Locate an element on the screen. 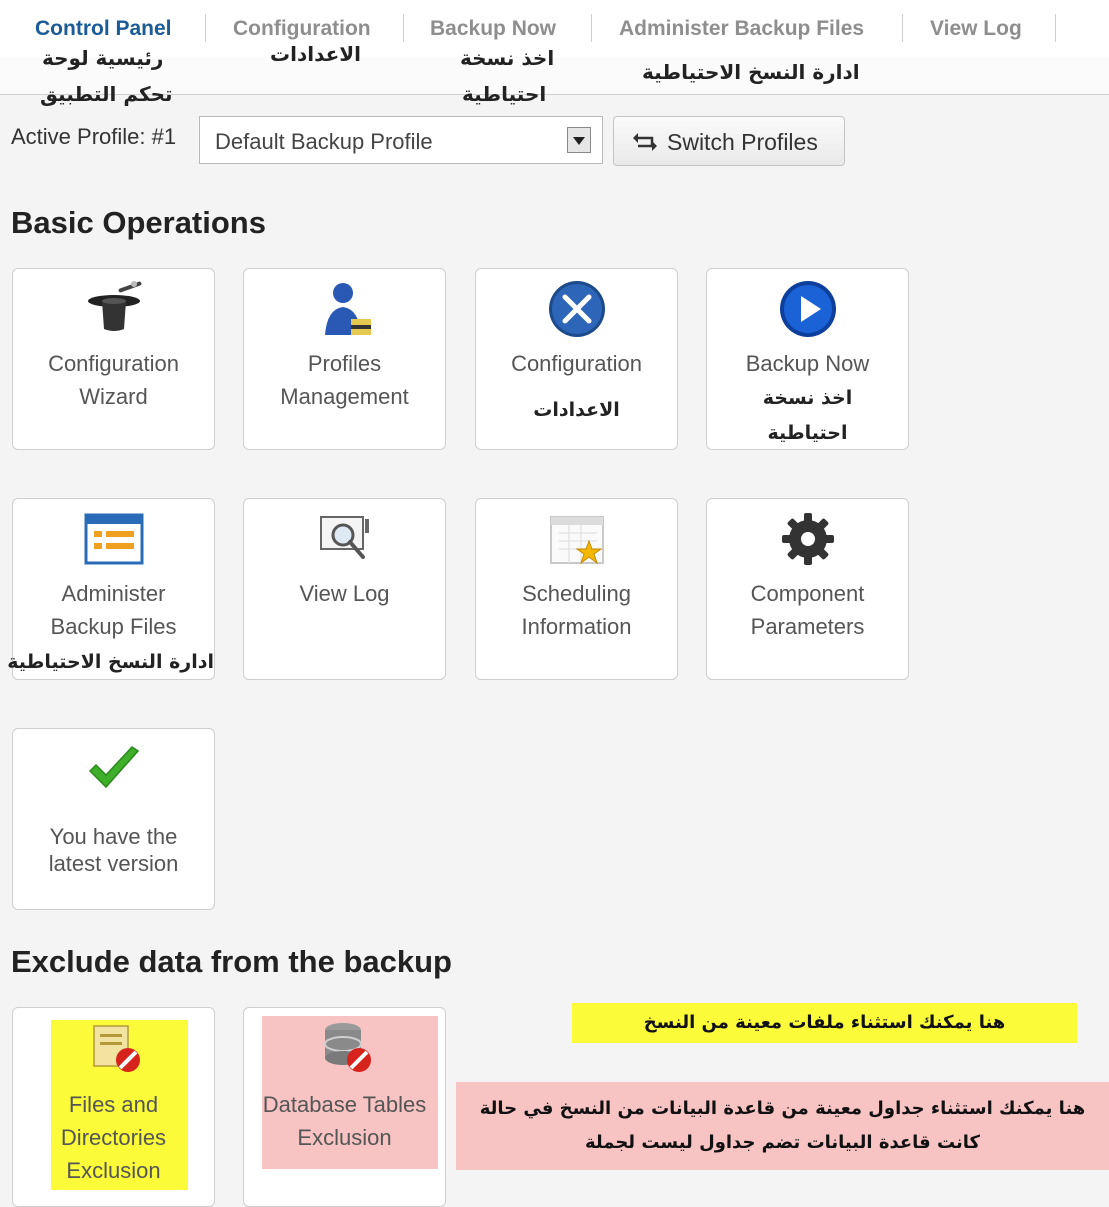  switch-profiles-label: Switch Profiles is located at coordinates (742, 142).